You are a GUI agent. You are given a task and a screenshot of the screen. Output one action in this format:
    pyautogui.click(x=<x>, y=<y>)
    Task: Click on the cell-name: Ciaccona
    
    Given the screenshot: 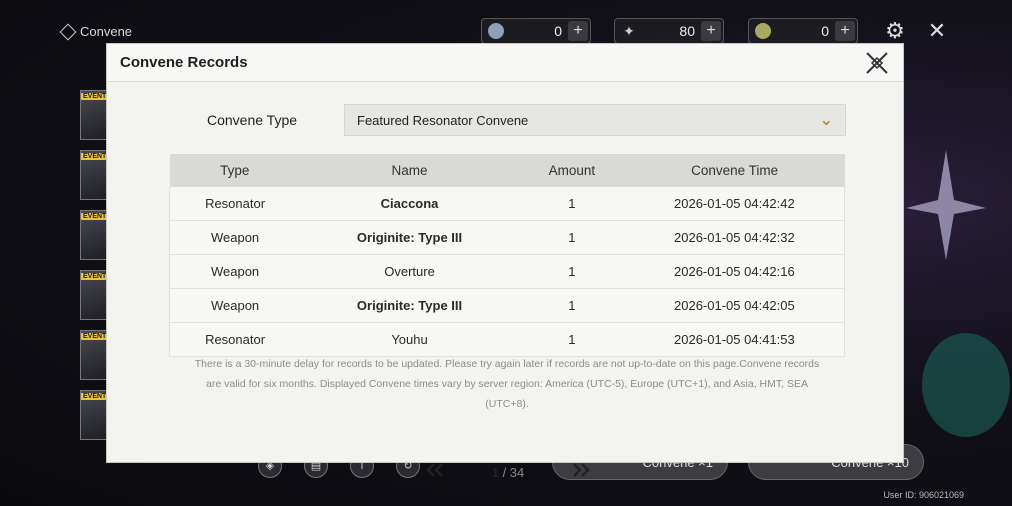 What is the action you would take?
    pyautogui.click(x=409, y=204)
    